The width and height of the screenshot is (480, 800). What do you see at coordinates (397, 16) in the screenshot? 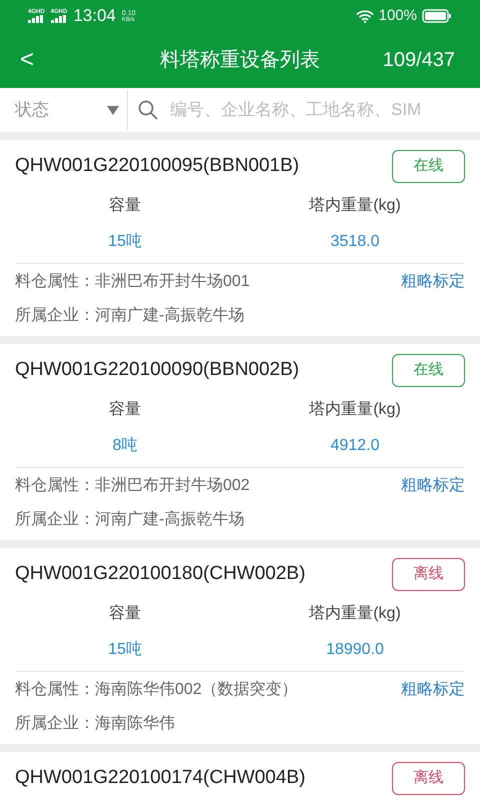
I see `battery-percent: 100%` at bounding box center [397, 16].